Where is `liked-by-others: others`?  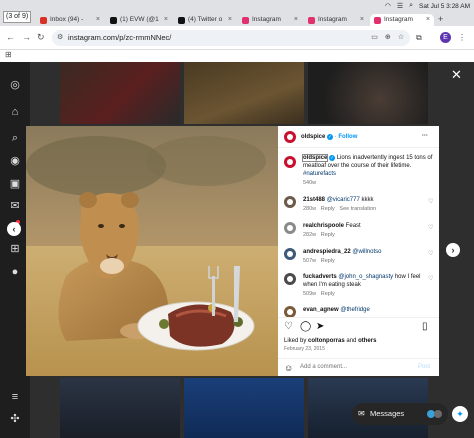 liked-by-others: others is located at coordinates (367, 341).